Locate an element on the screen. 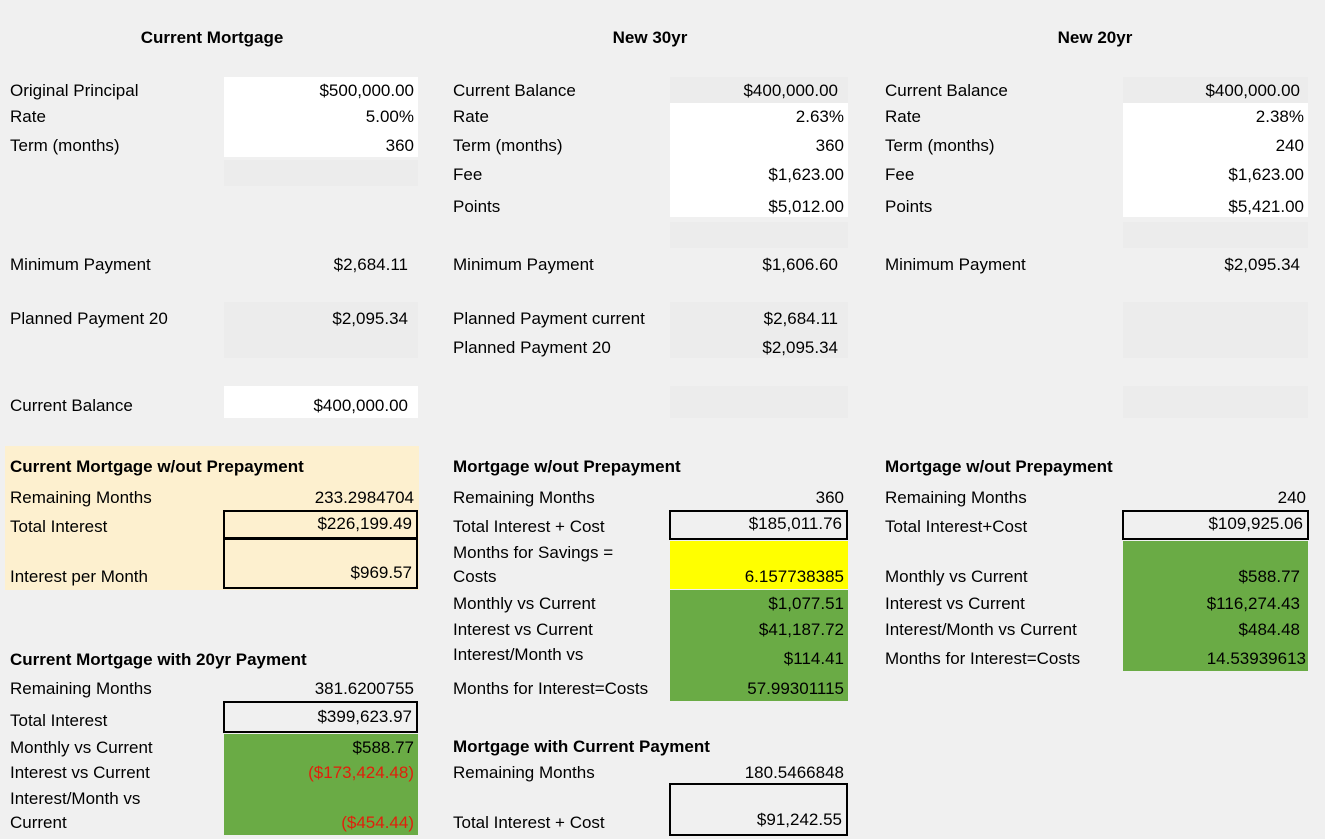  interest-month-vs-current-value: ($454.44) is located at coordinates (377, 822).